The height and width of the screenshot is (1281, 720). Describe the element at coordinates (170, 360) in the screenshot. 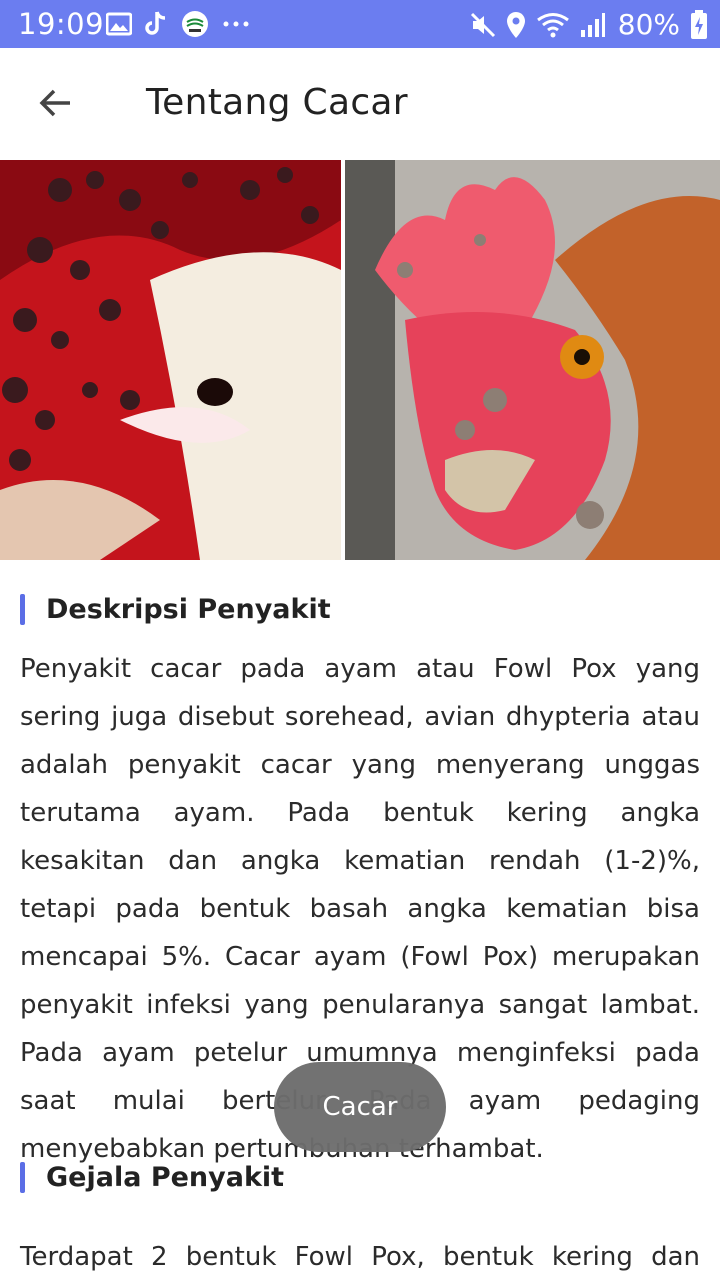

I see `chicken-pox-left-image` at that location.